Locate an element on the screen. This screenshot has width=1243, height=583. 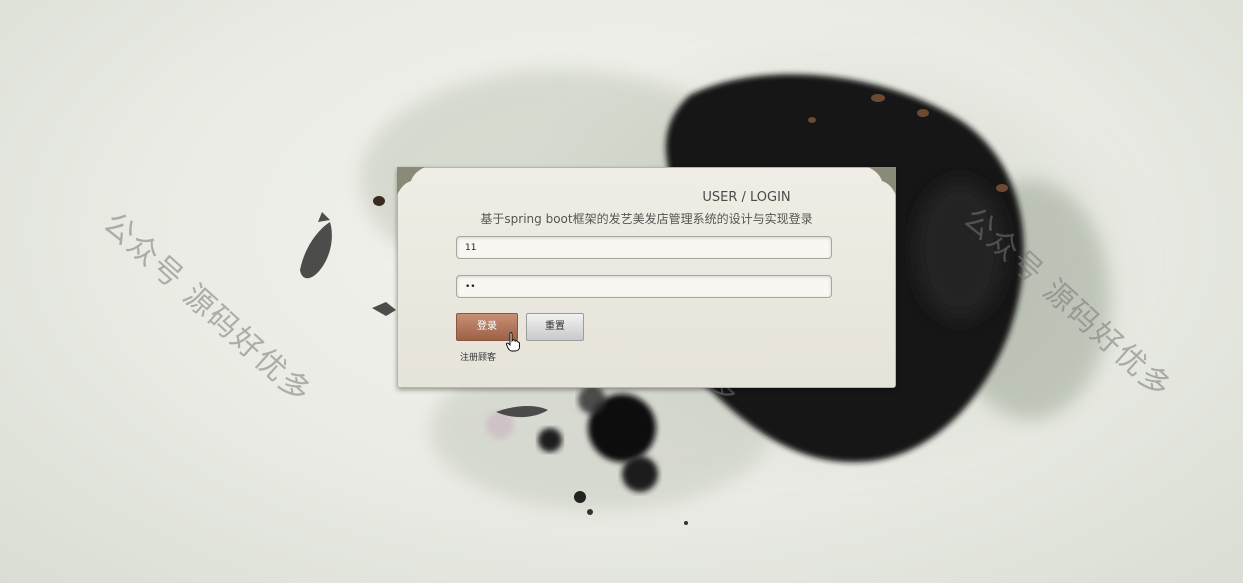
register-link: 注册顾客 is located at coordinates (478, 356).